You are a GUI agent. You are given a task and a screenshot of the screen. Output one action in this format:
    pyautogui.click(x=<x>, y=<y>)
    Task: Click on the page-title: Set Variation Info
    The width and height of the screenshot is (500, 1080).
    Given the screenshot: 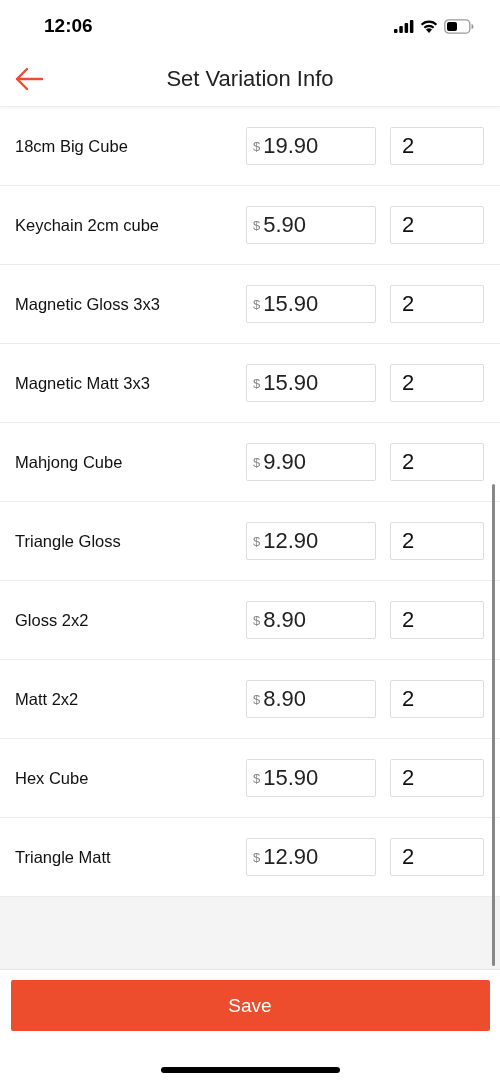 What is the action you would take?
    pyautogui.click(x=250, y=79)
    